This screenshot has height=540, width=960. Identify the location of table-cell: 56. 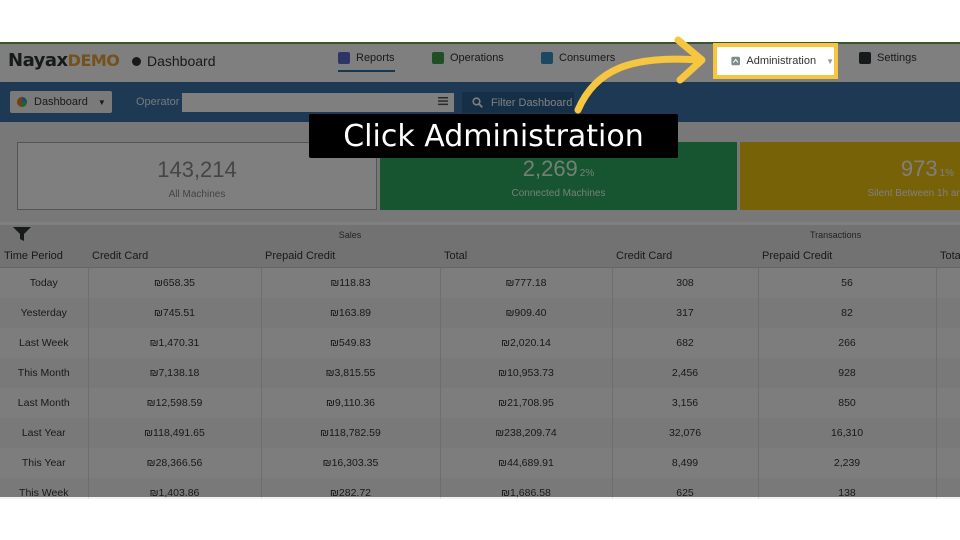
(847, 282).